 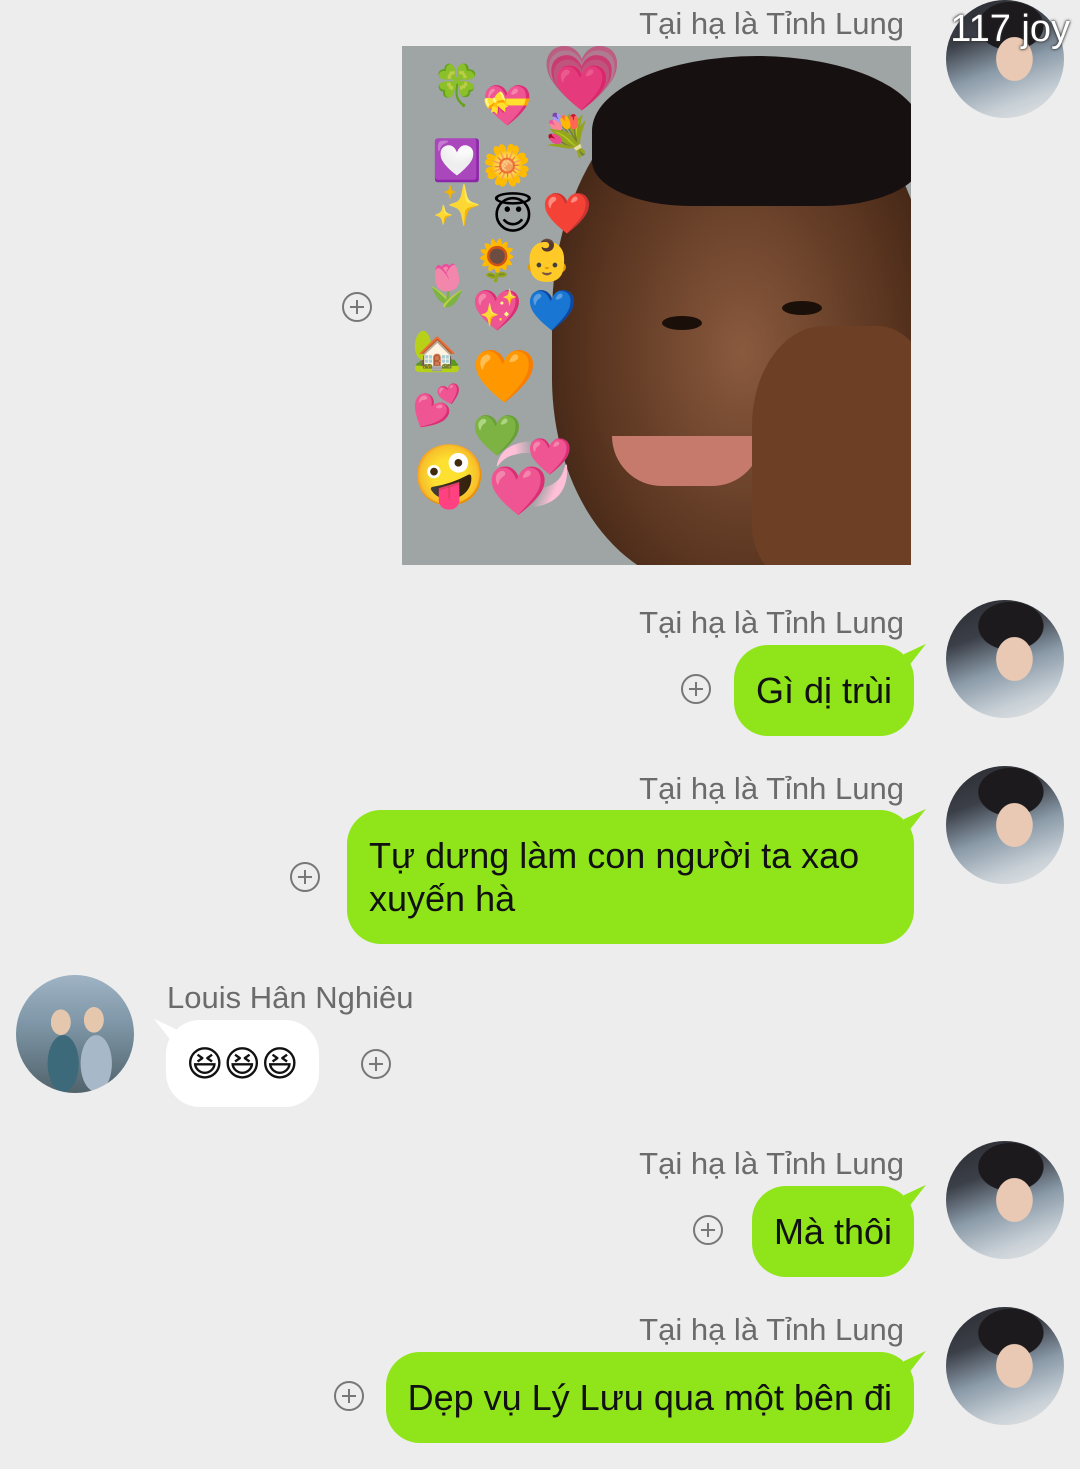 I want to click on emoji-heart: 💗, so click(x=582, y=80).